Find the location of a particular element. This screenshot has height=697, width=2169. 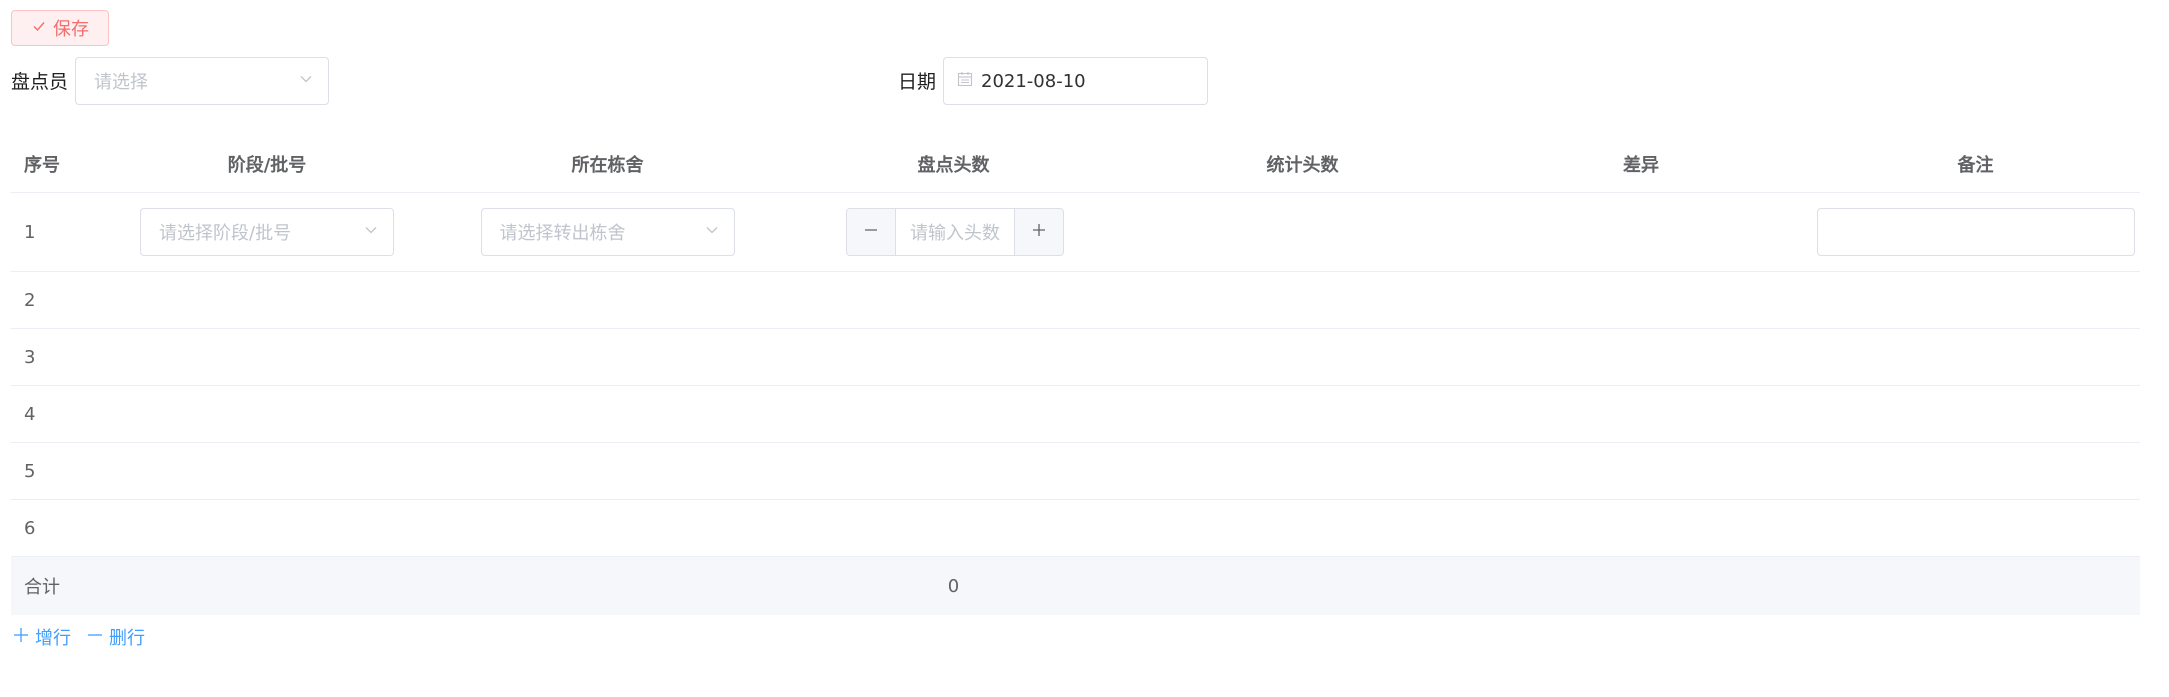

checker-select-placeholder: 请选择 is located at coordinates (121, 82).